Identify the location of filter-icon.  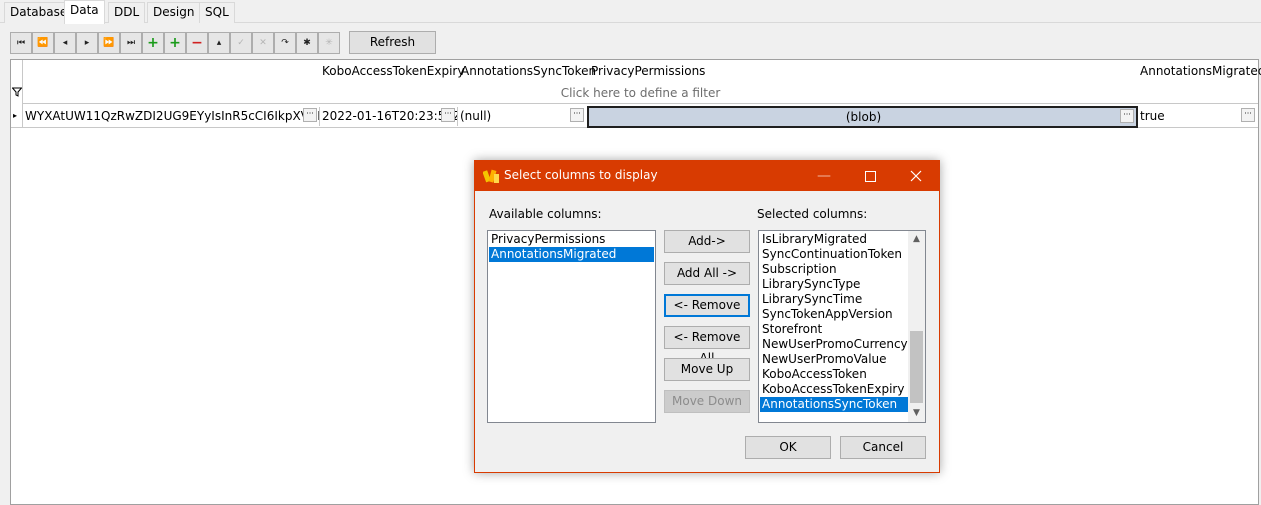
(17, 92).